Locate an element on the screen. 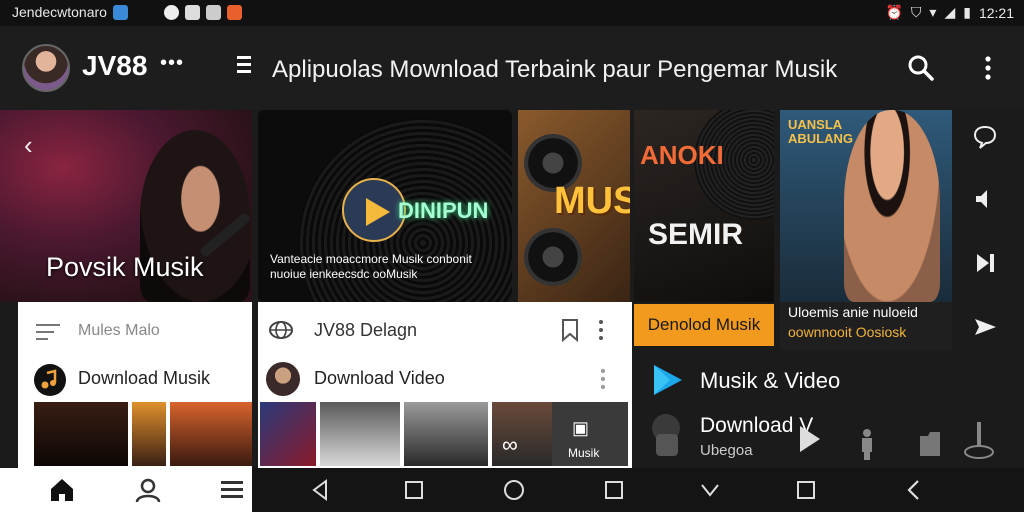  download-video-link: Download Video is located at coordinates (379, 378).